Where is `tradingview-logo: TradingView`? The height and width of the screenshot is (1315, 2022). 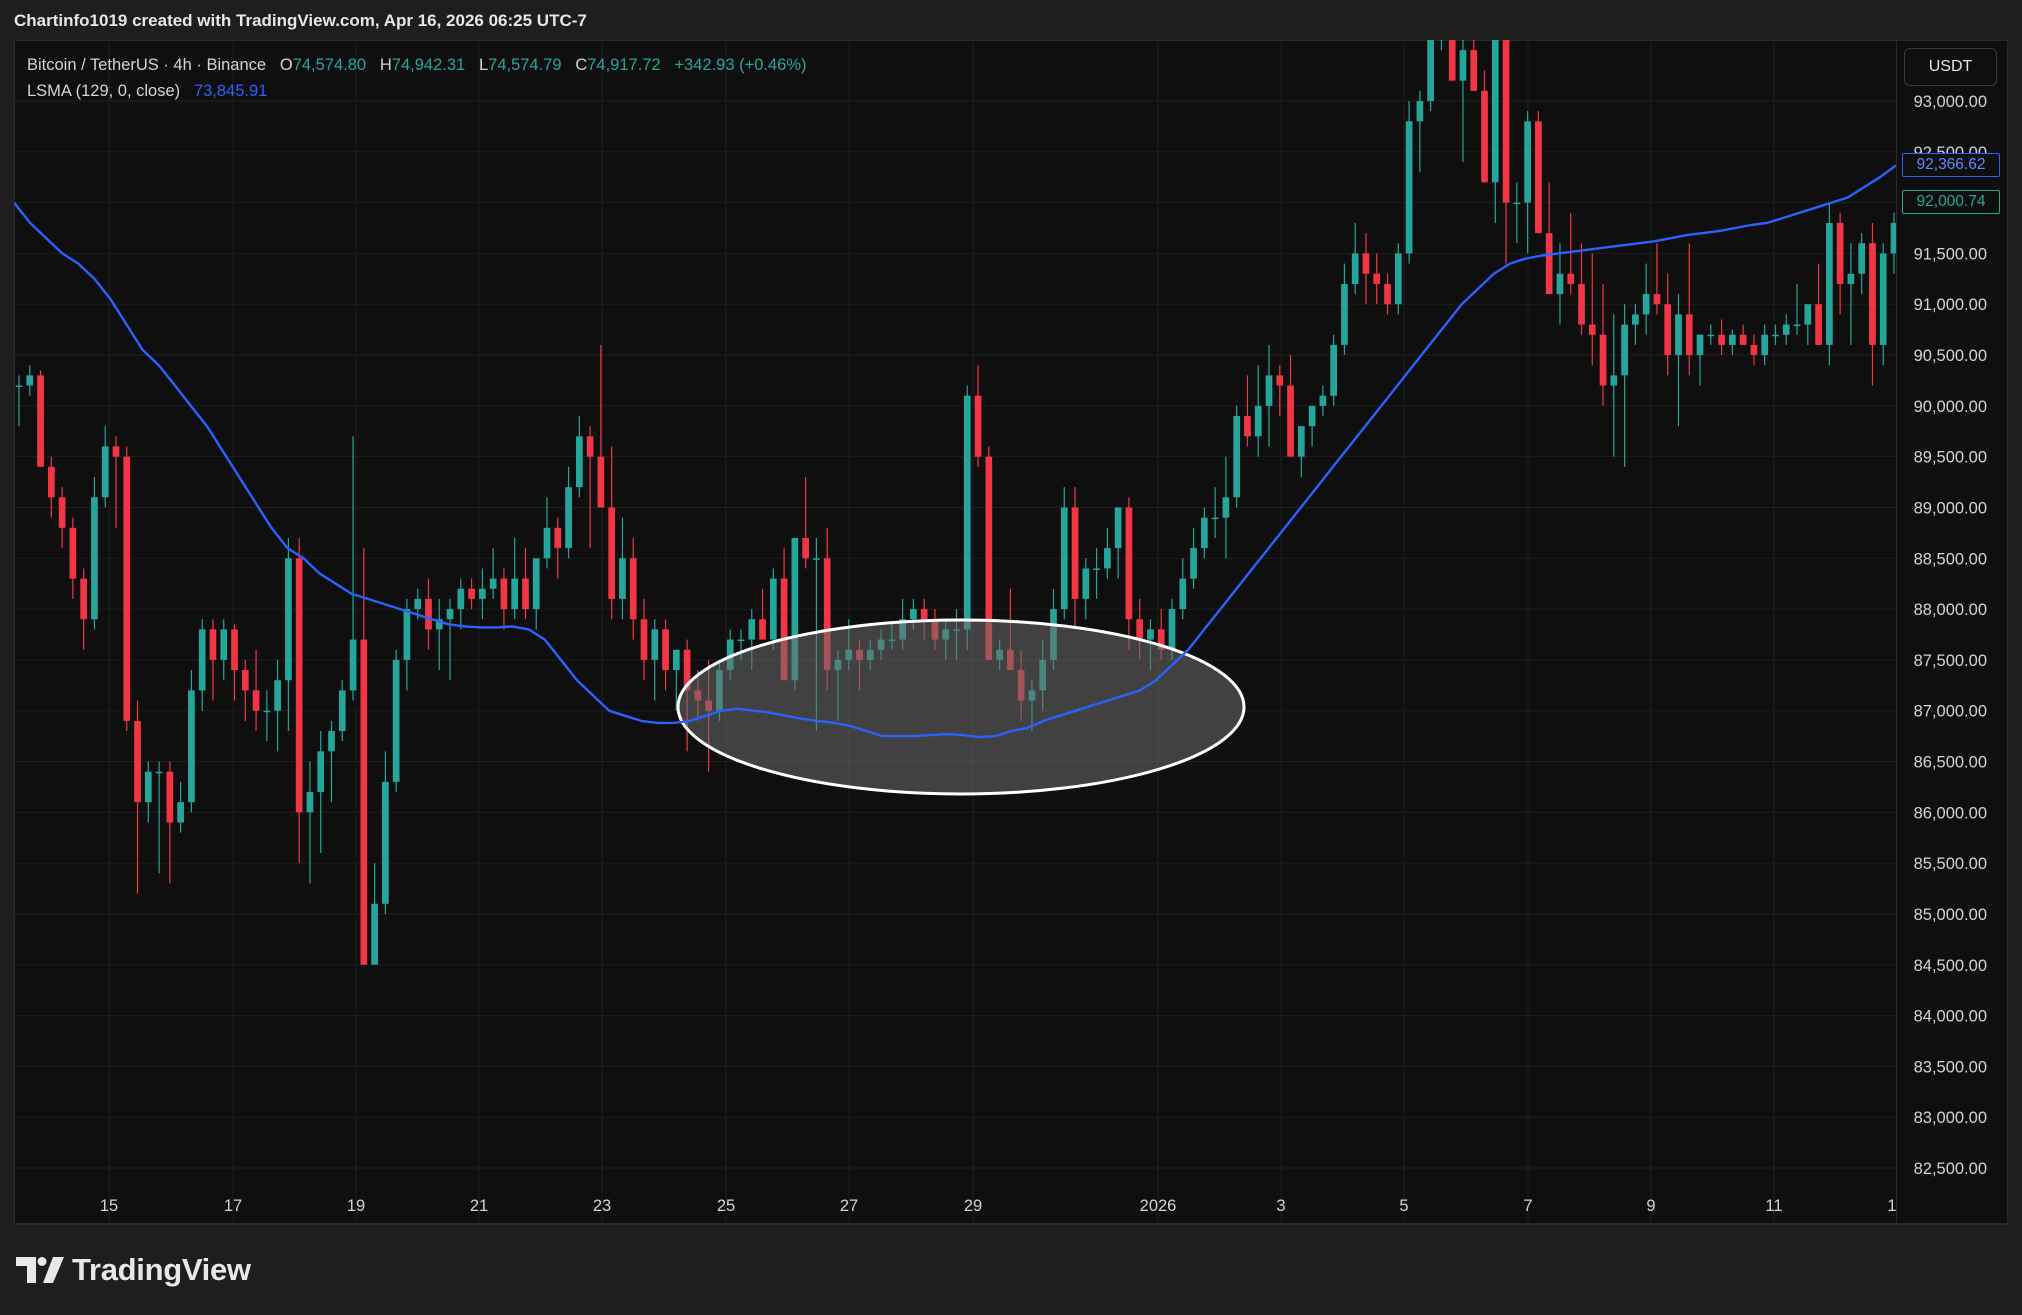
tradingview-logo: TradingView is located at coordinates (133, 1270).